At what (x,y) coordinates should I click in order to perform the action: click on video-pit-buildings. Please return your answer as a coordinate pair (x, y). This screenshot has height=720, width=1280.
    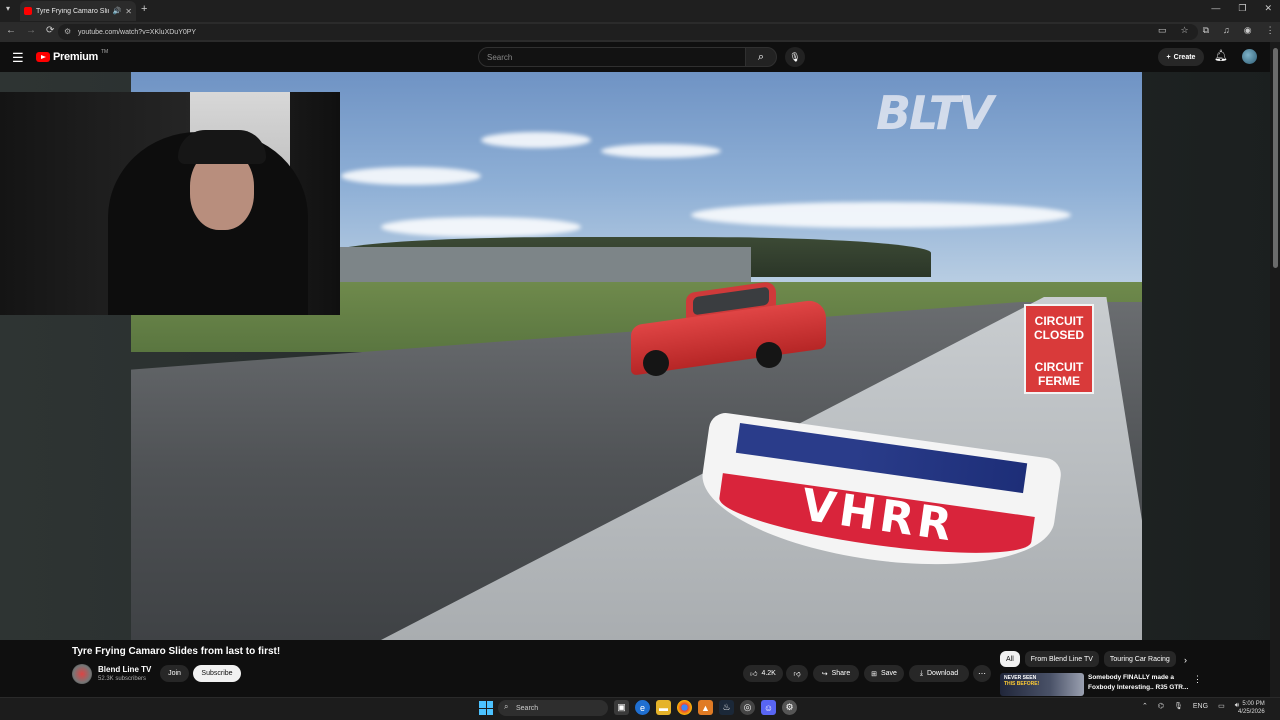
    Looking at the image, I should click on (541, 267).